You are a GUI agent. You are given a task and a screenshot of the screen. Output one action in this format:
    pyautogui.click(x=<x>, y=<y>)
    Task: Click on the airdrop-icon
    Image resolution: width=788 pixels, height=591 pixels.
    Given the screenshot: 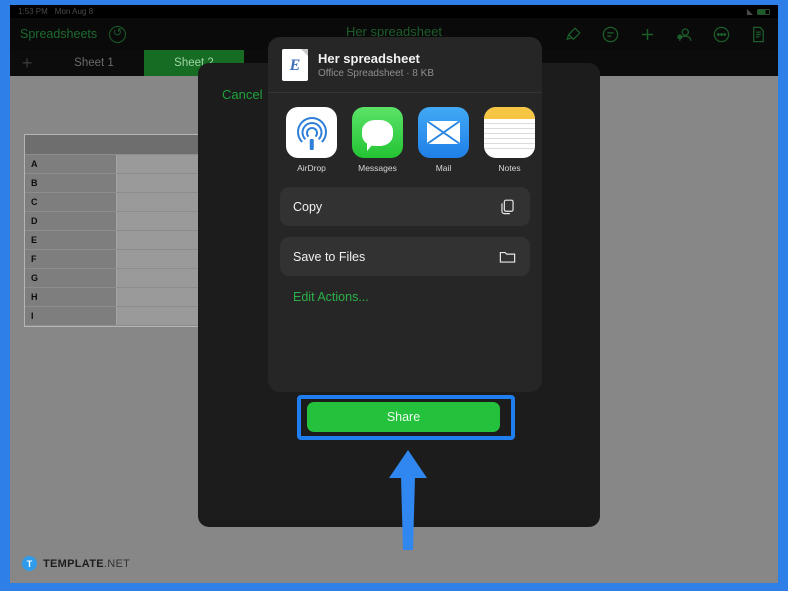 What is the action you would take?
    pyautogui.click(x=311, y=132)
    